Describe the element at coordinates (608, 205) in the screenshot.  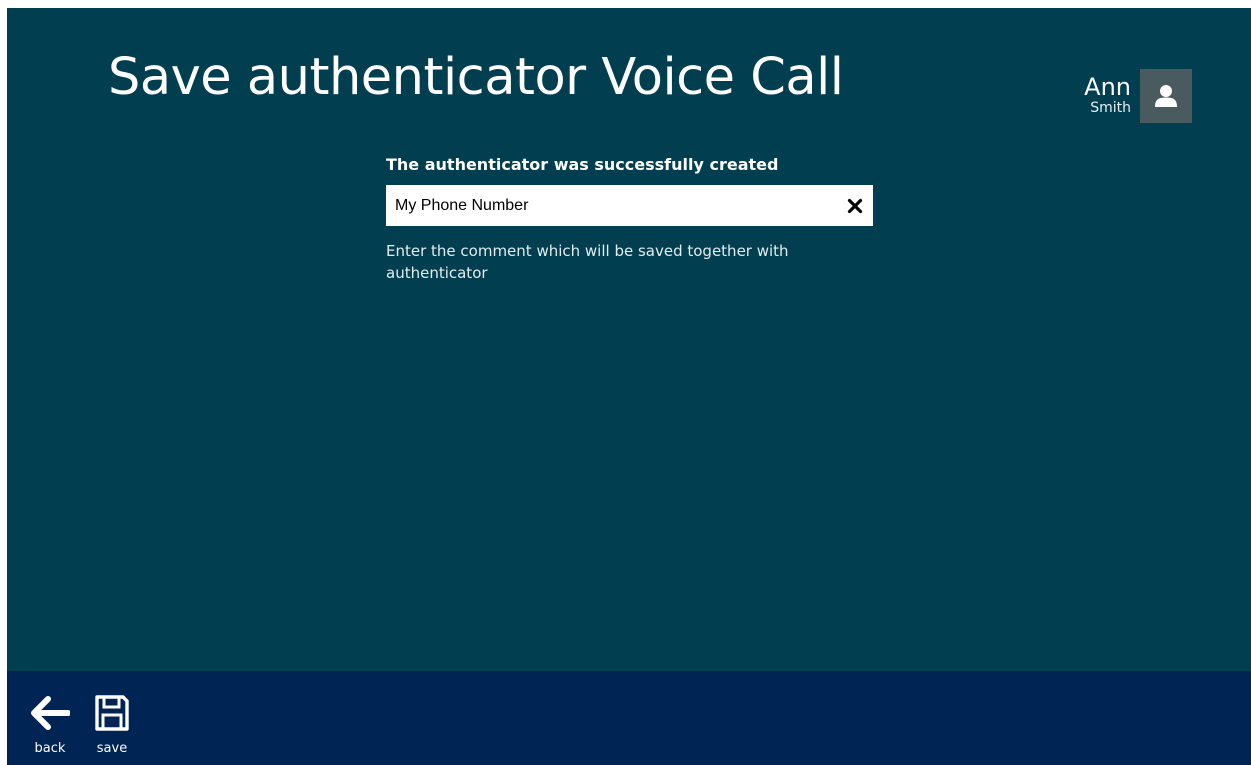
I see `comment-input` at that location.